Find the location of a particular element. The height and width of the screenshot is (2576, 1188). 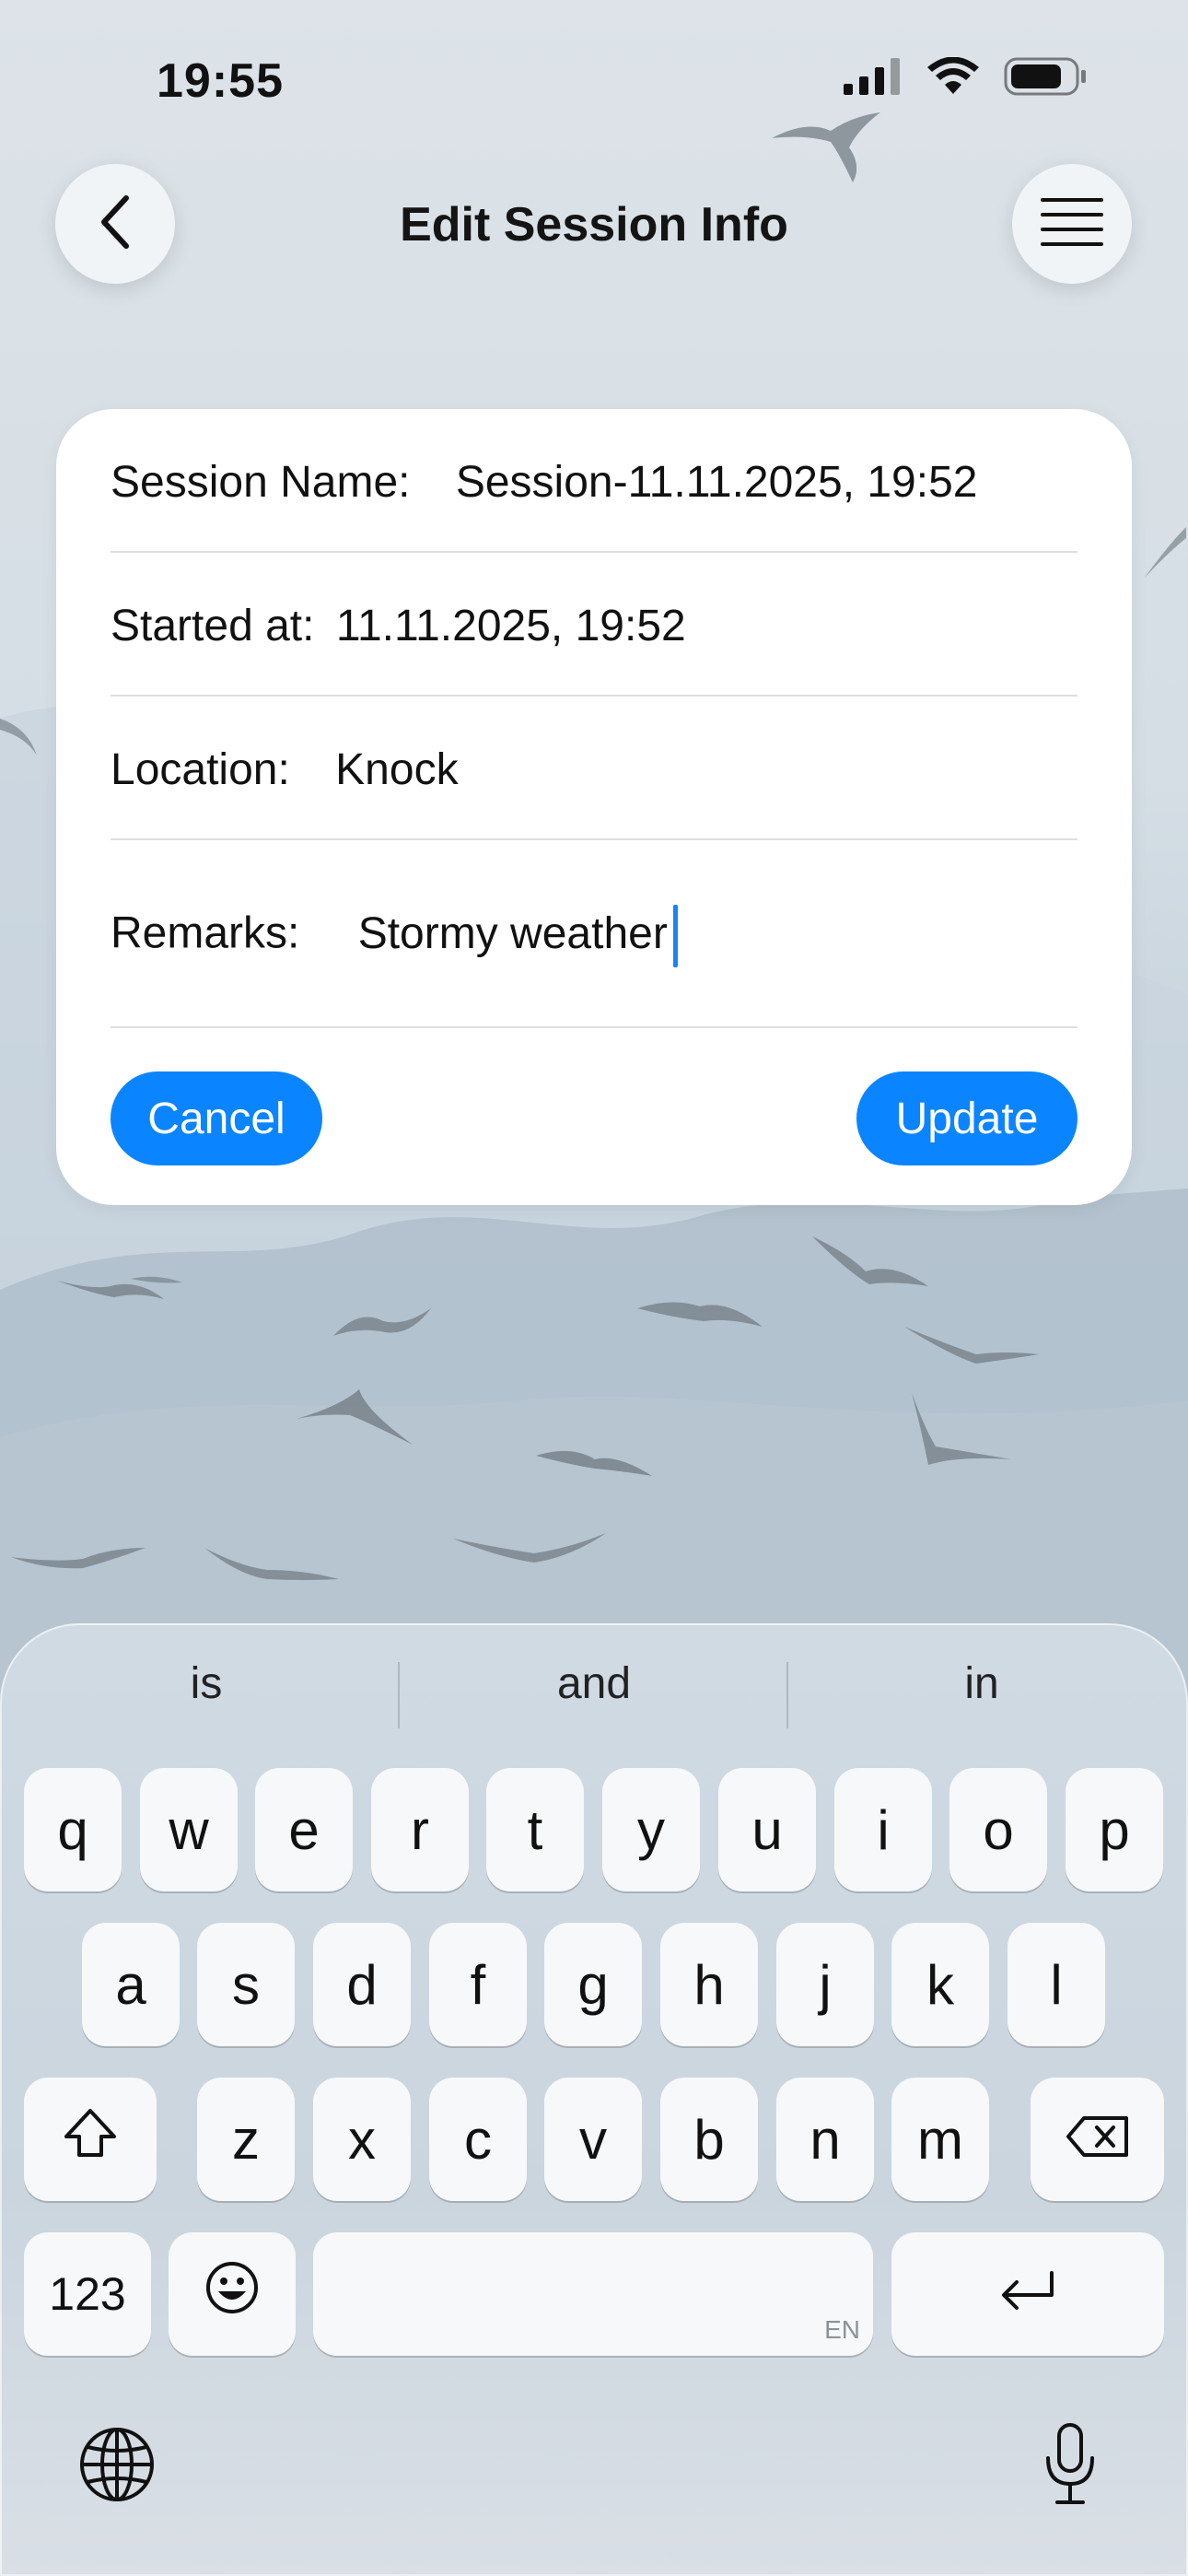

key-j: j is located at coordinates (825, 1985).